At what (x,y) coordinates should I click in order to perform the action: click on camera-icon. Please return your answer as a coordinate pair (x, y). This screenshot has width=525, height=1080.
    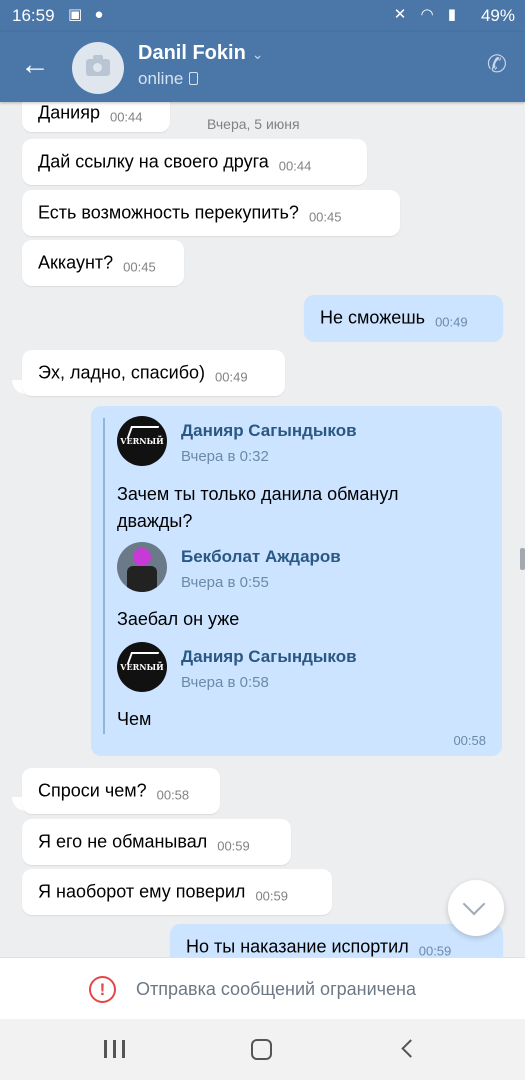
    Looking at the image, I should click on (98, 65).